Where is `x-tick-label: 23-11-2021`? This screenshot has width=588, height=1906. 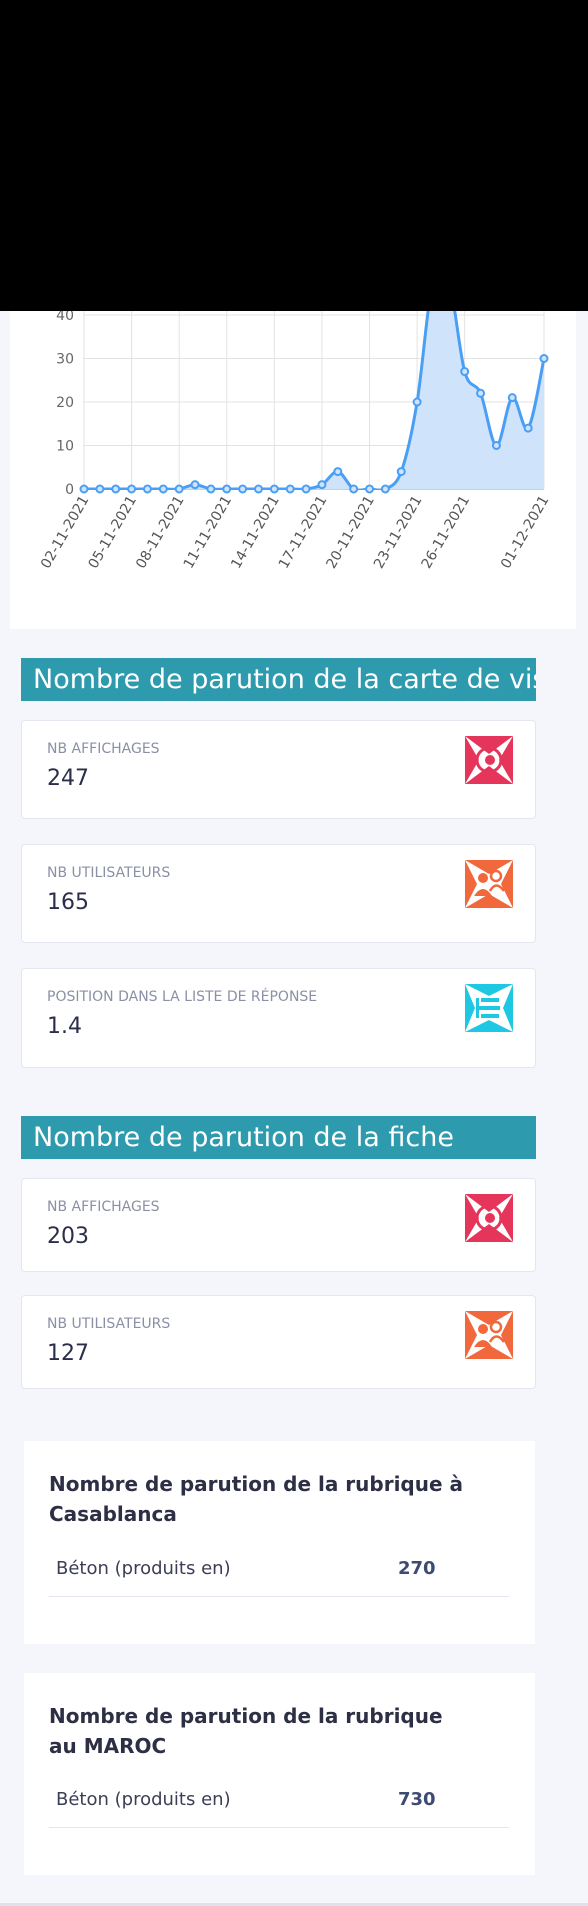
x-tick-label: 23-11-2021 is located at coordinates (398, 532).